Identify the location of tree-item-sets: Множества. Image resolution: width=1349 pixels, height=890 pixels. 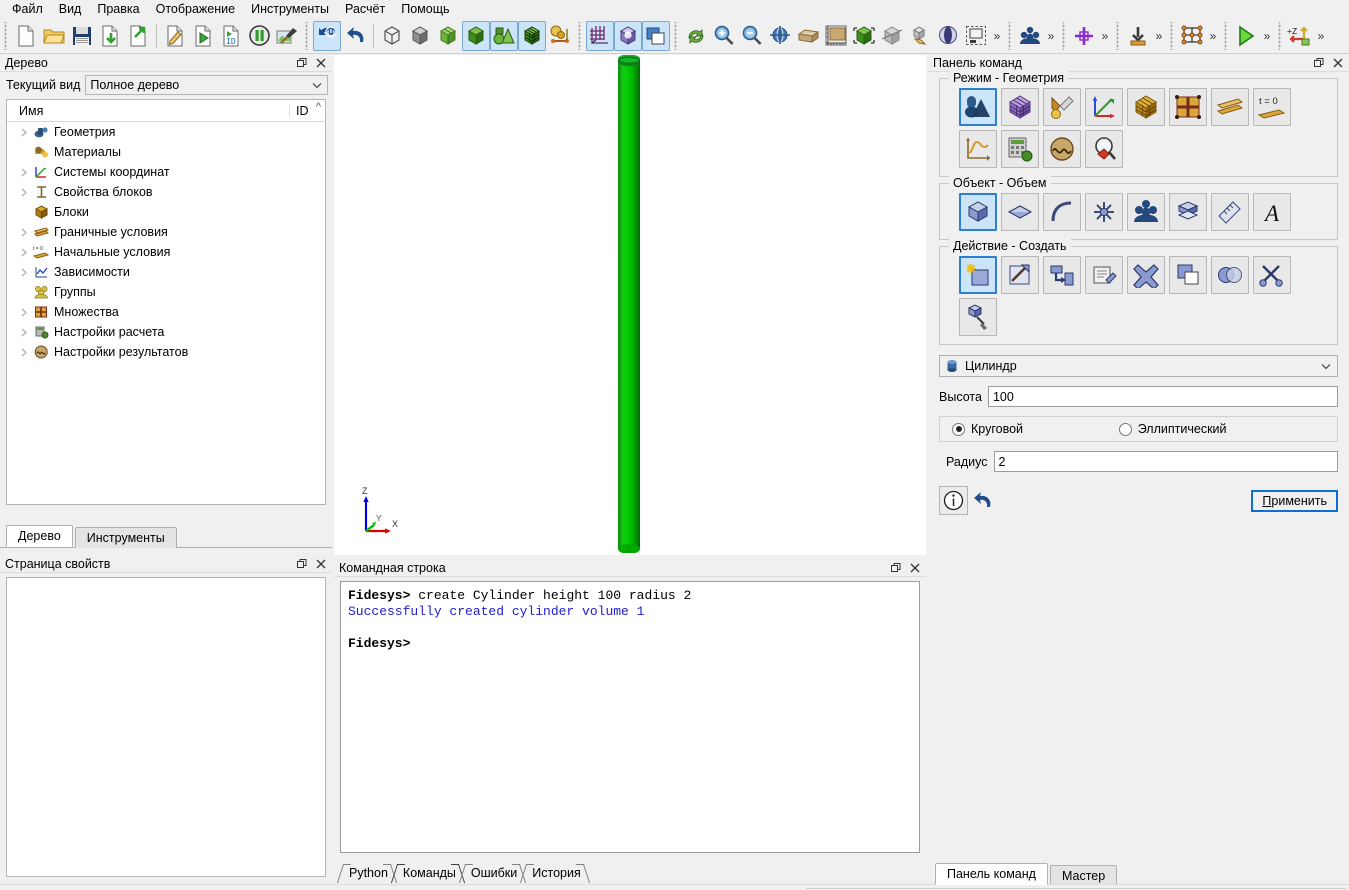
(166, 312).